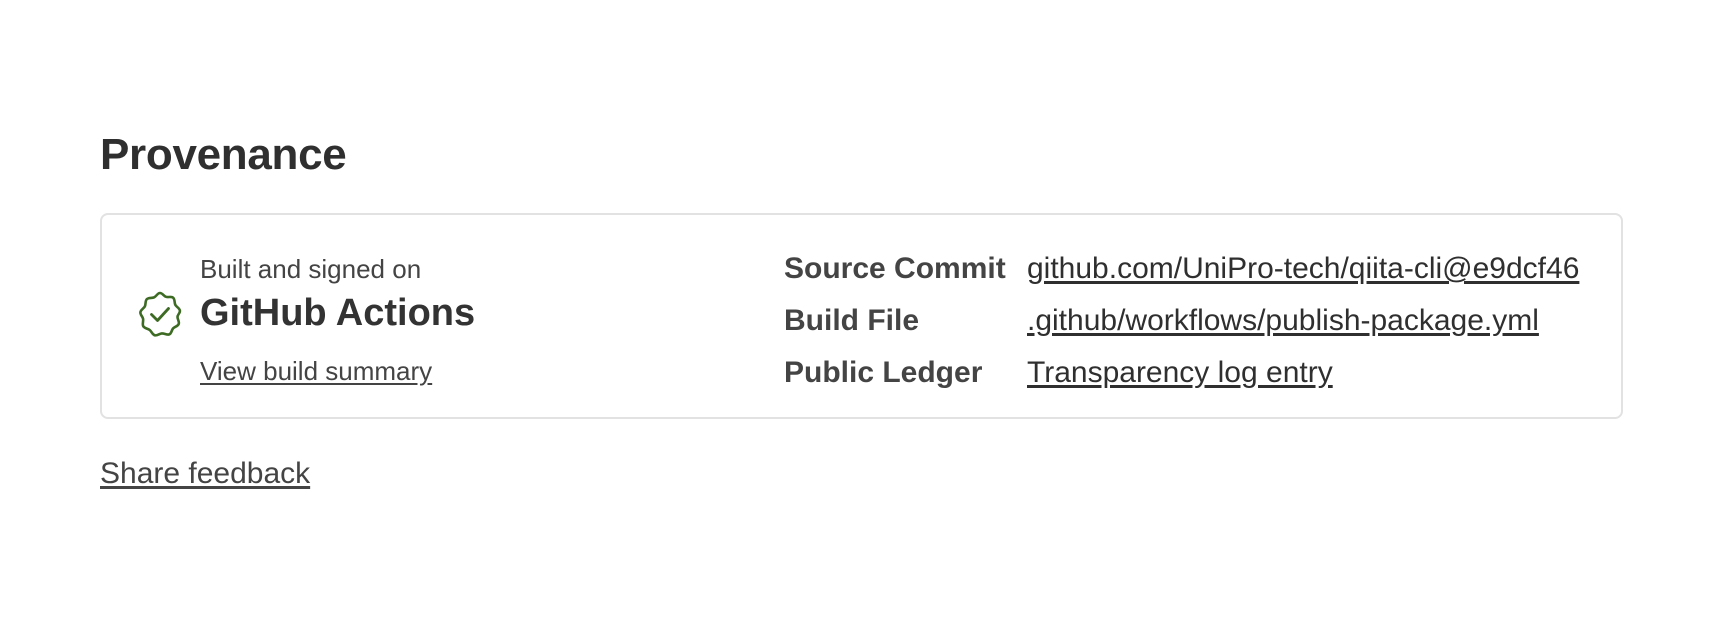  I want to click on view-build-summary-link: View build summary, so click(316, 371).